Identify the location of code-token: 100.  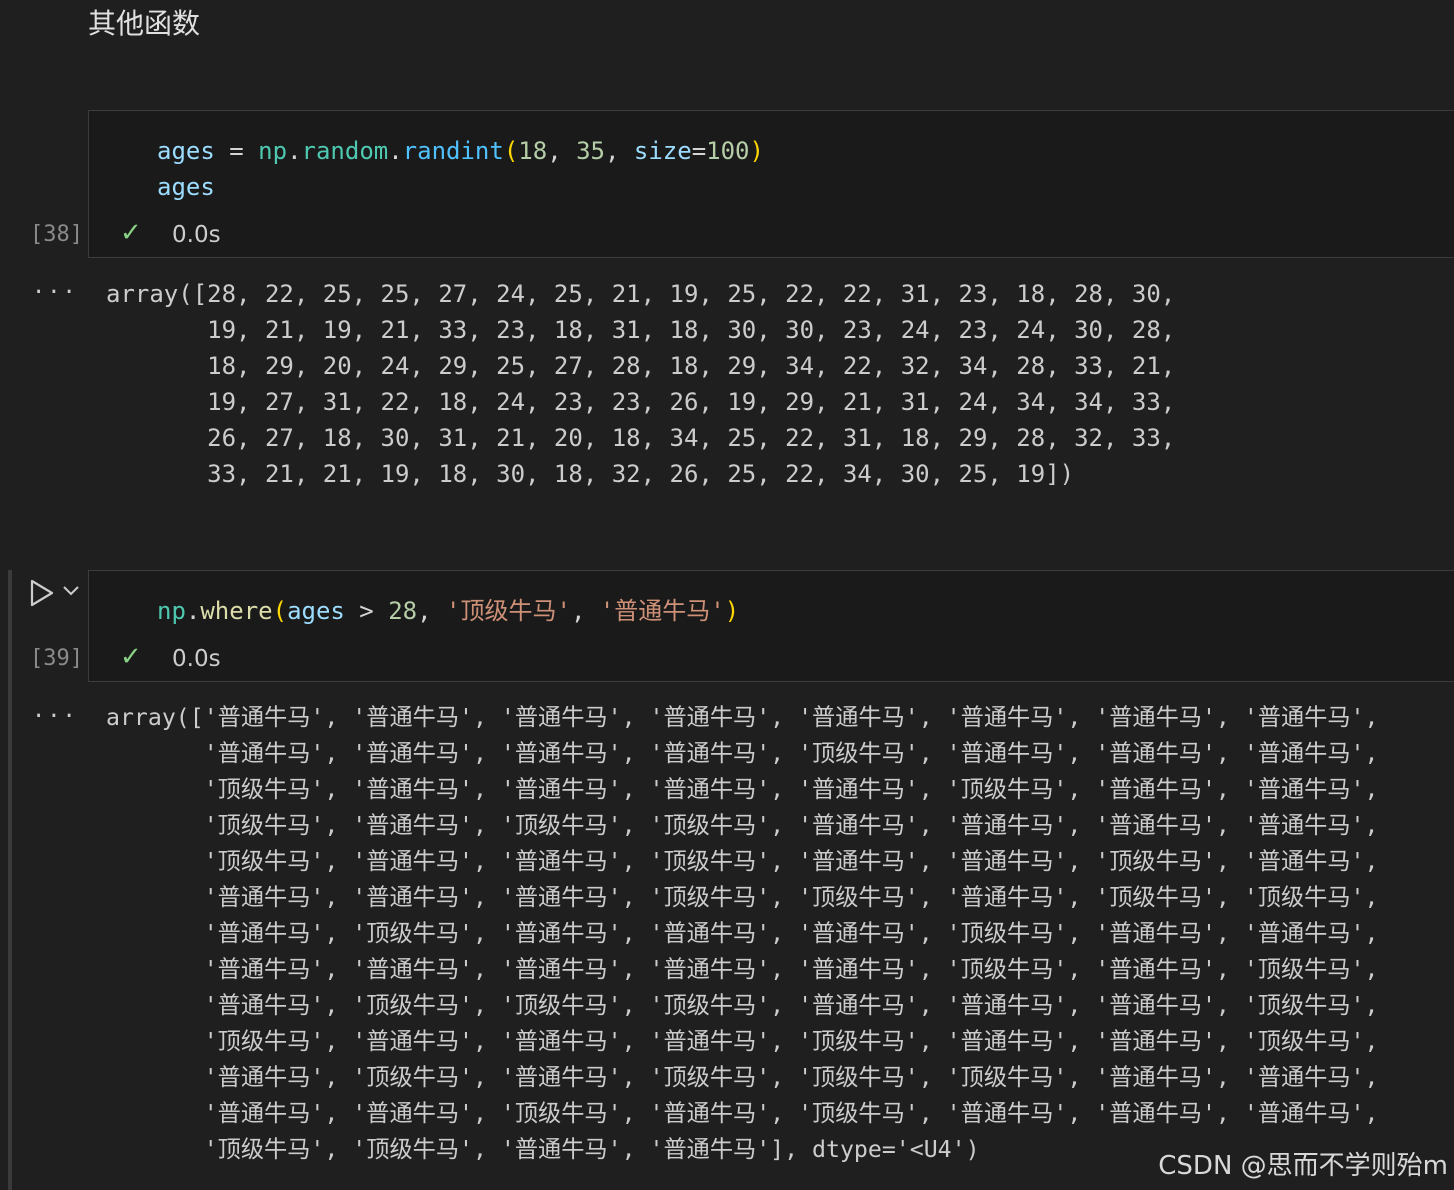
(728, 151).